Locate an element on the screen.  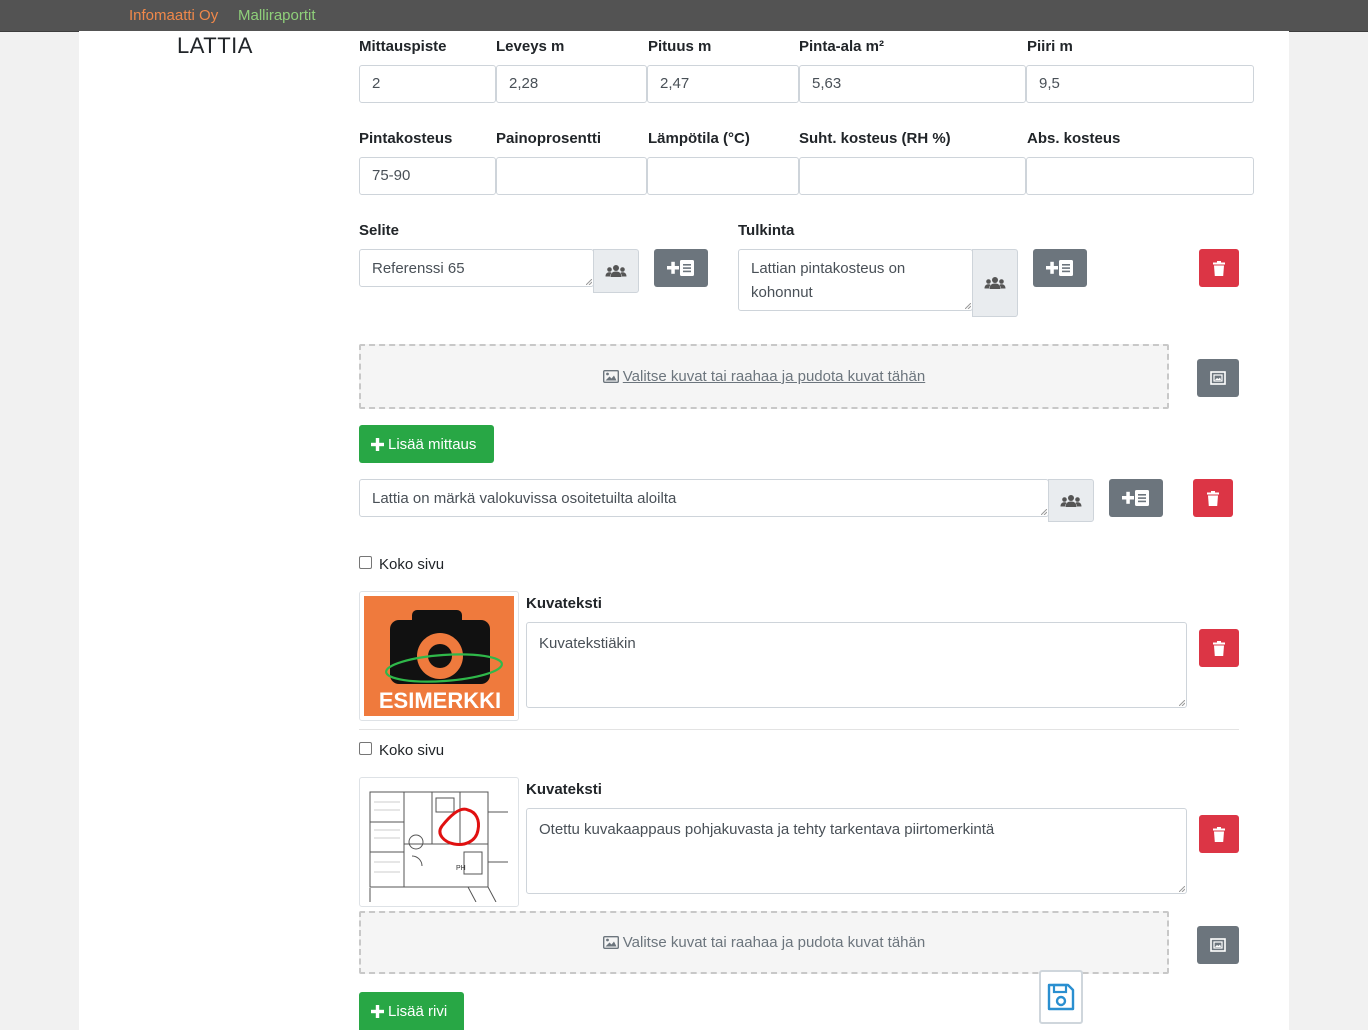
delete-image-1-button is located at coordinates (1219, 648).